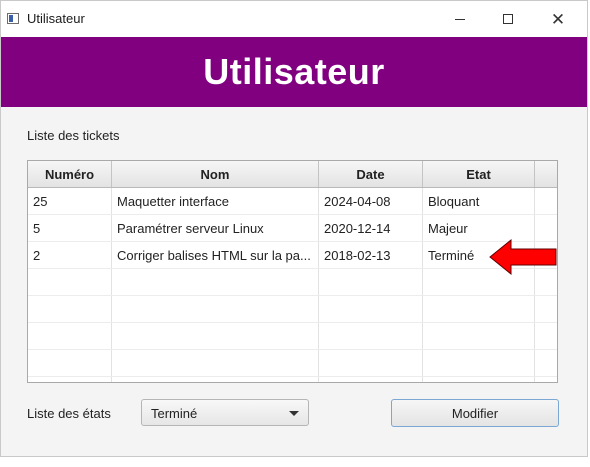 The image size is (590, 467). I want to click on cell-numero: 5, so click(70, 228).